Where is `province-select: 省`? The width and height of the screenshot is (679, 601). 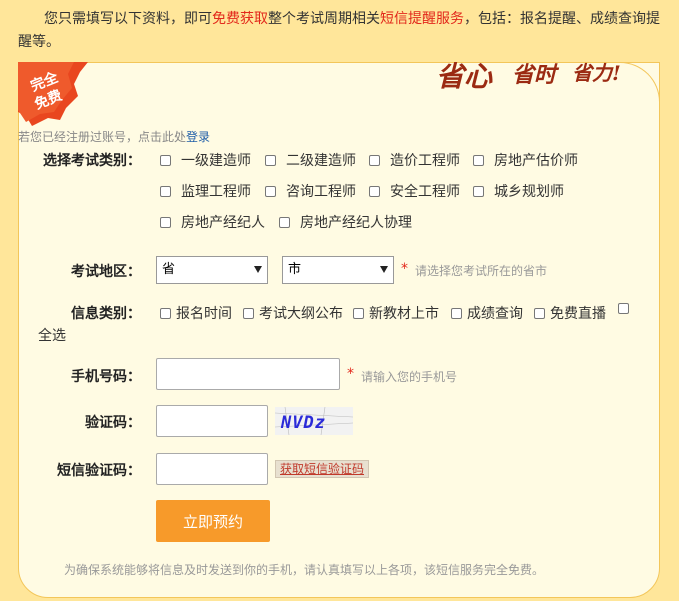
province-select: 省 is located at coordinates (212, 270).